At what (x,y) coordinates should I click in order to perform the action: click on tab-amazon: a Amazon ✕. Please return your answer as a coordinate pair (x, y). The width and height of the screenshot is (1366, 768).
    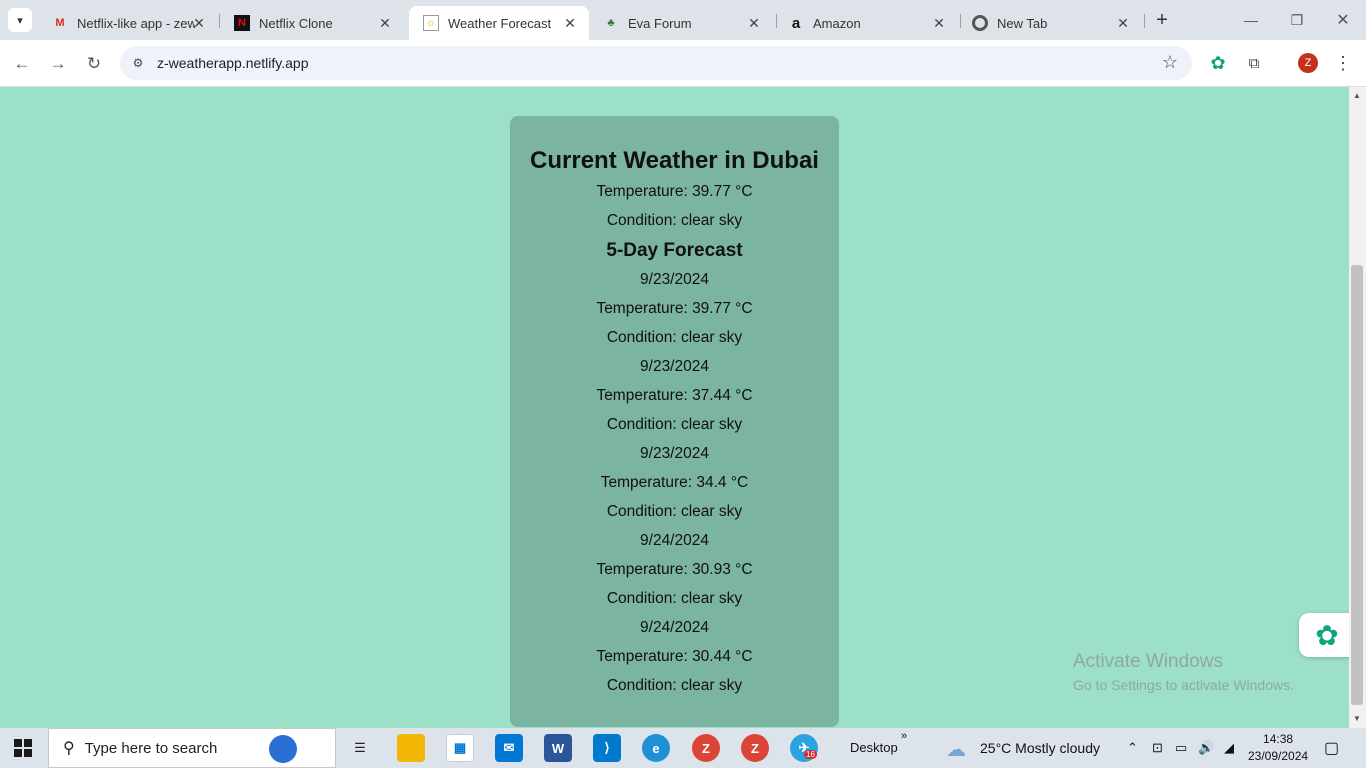
    Looking at the image, I should click on (866, 23).